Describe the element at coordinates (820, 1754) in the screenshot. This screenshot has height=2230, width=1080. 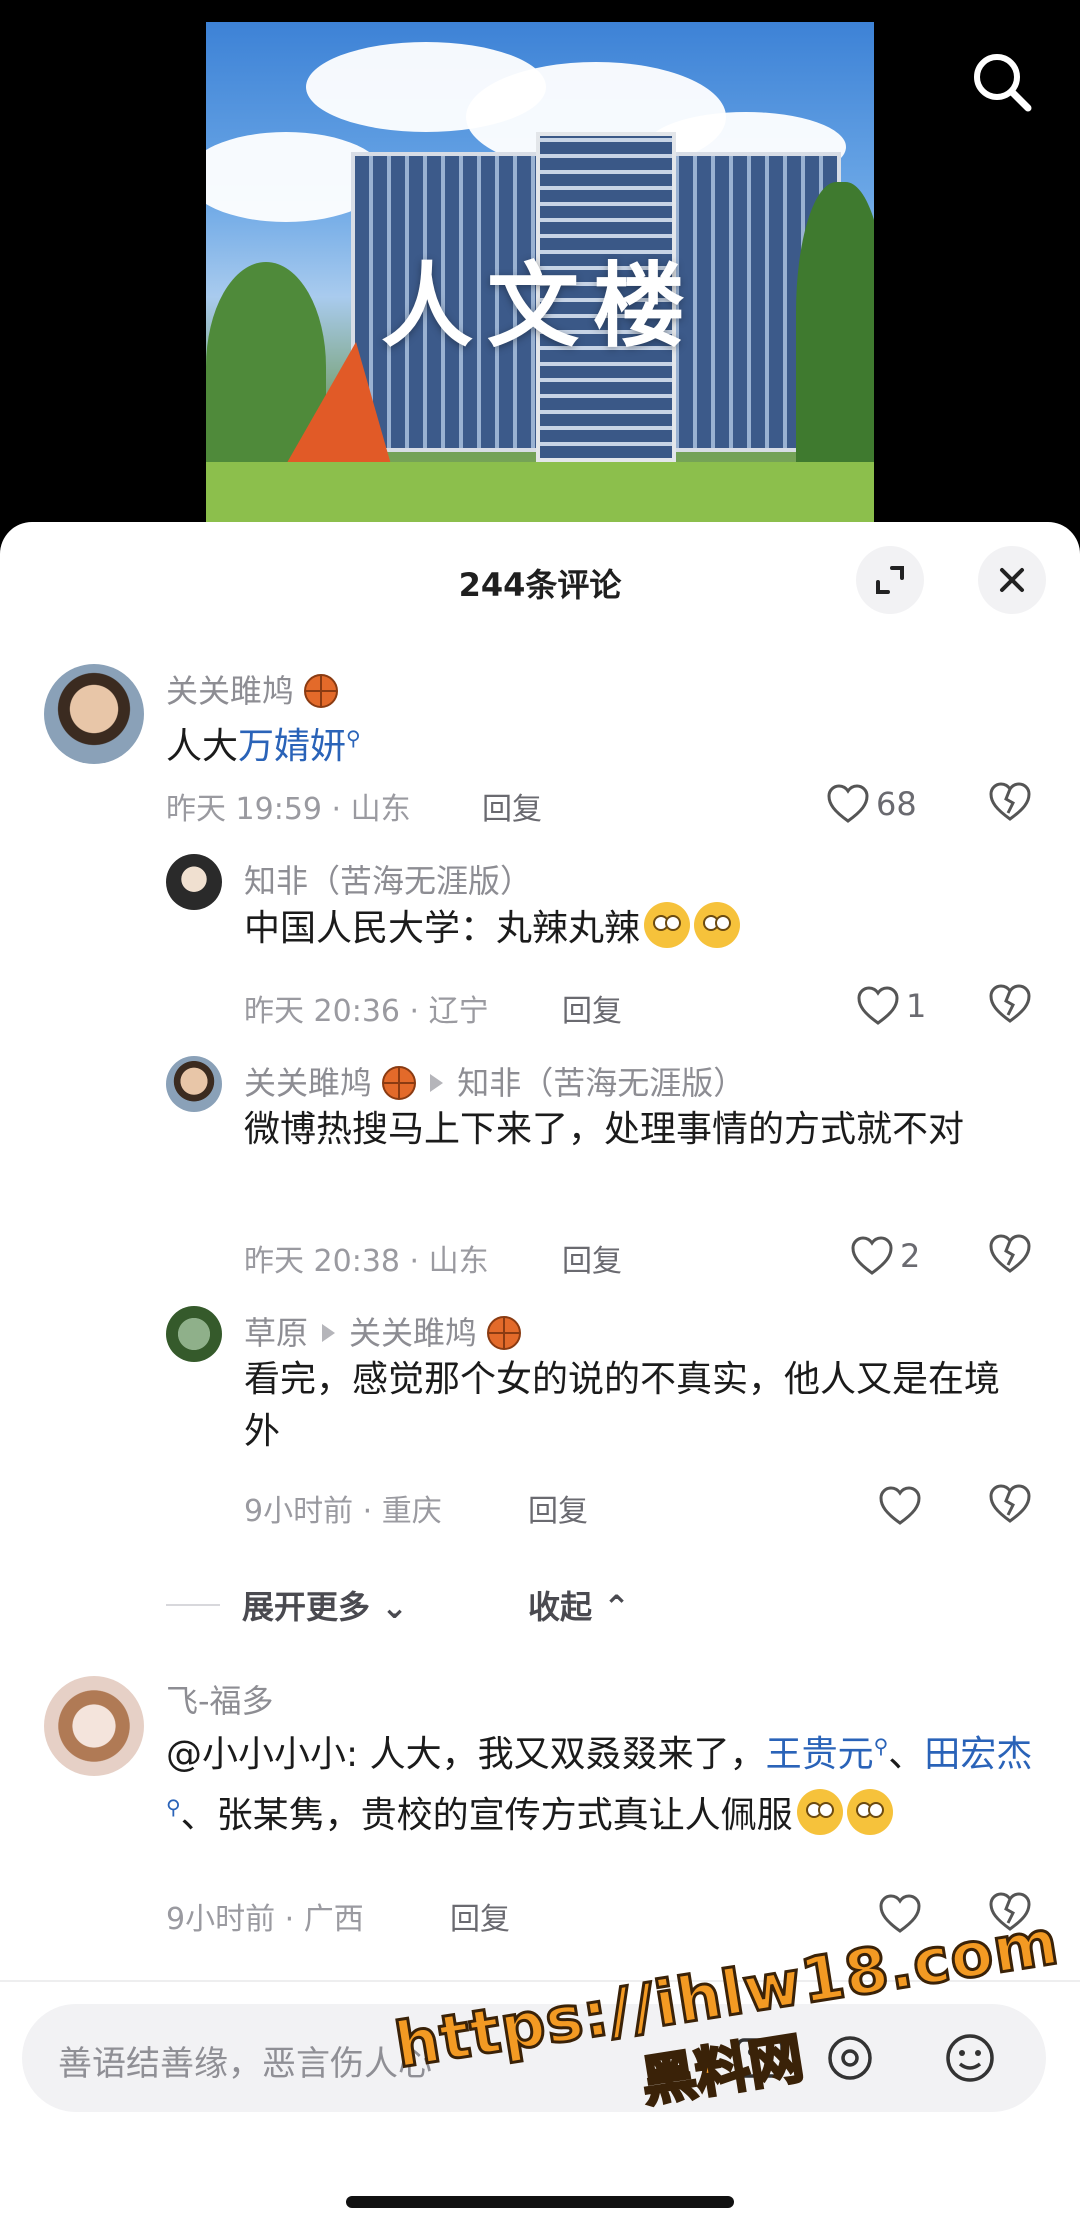
I see `search-link: 王贵元` at that location.